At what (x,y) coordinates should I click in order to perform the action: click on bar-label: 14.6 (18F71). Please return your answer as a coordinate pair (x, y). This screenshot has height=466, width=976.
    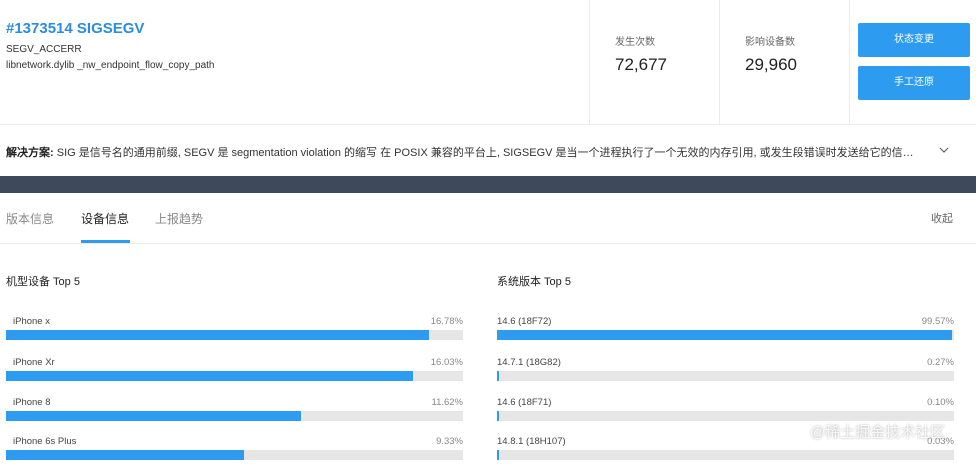
    Looking at the image, I should click on (524, 402).